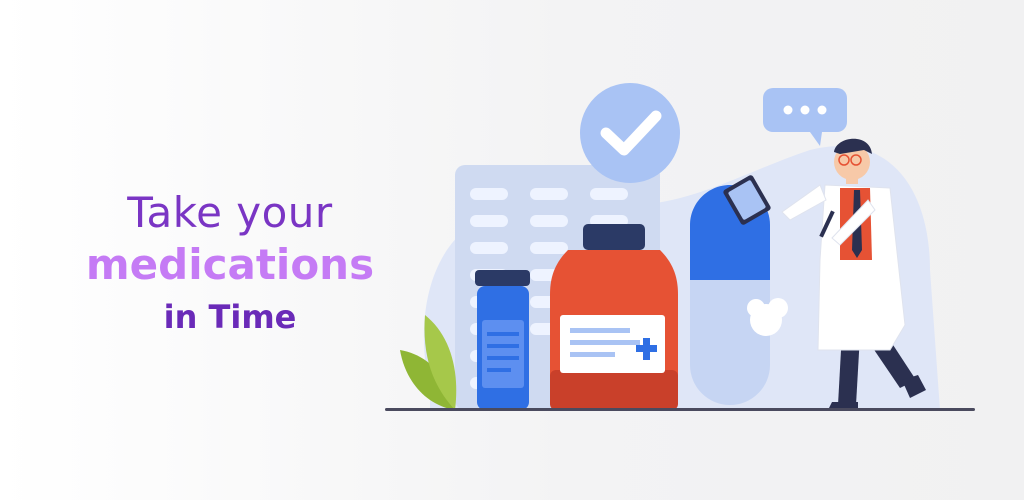 The image size is (1024, 500). I want to click on headline: Take your medications in Time, so click(230, 264).